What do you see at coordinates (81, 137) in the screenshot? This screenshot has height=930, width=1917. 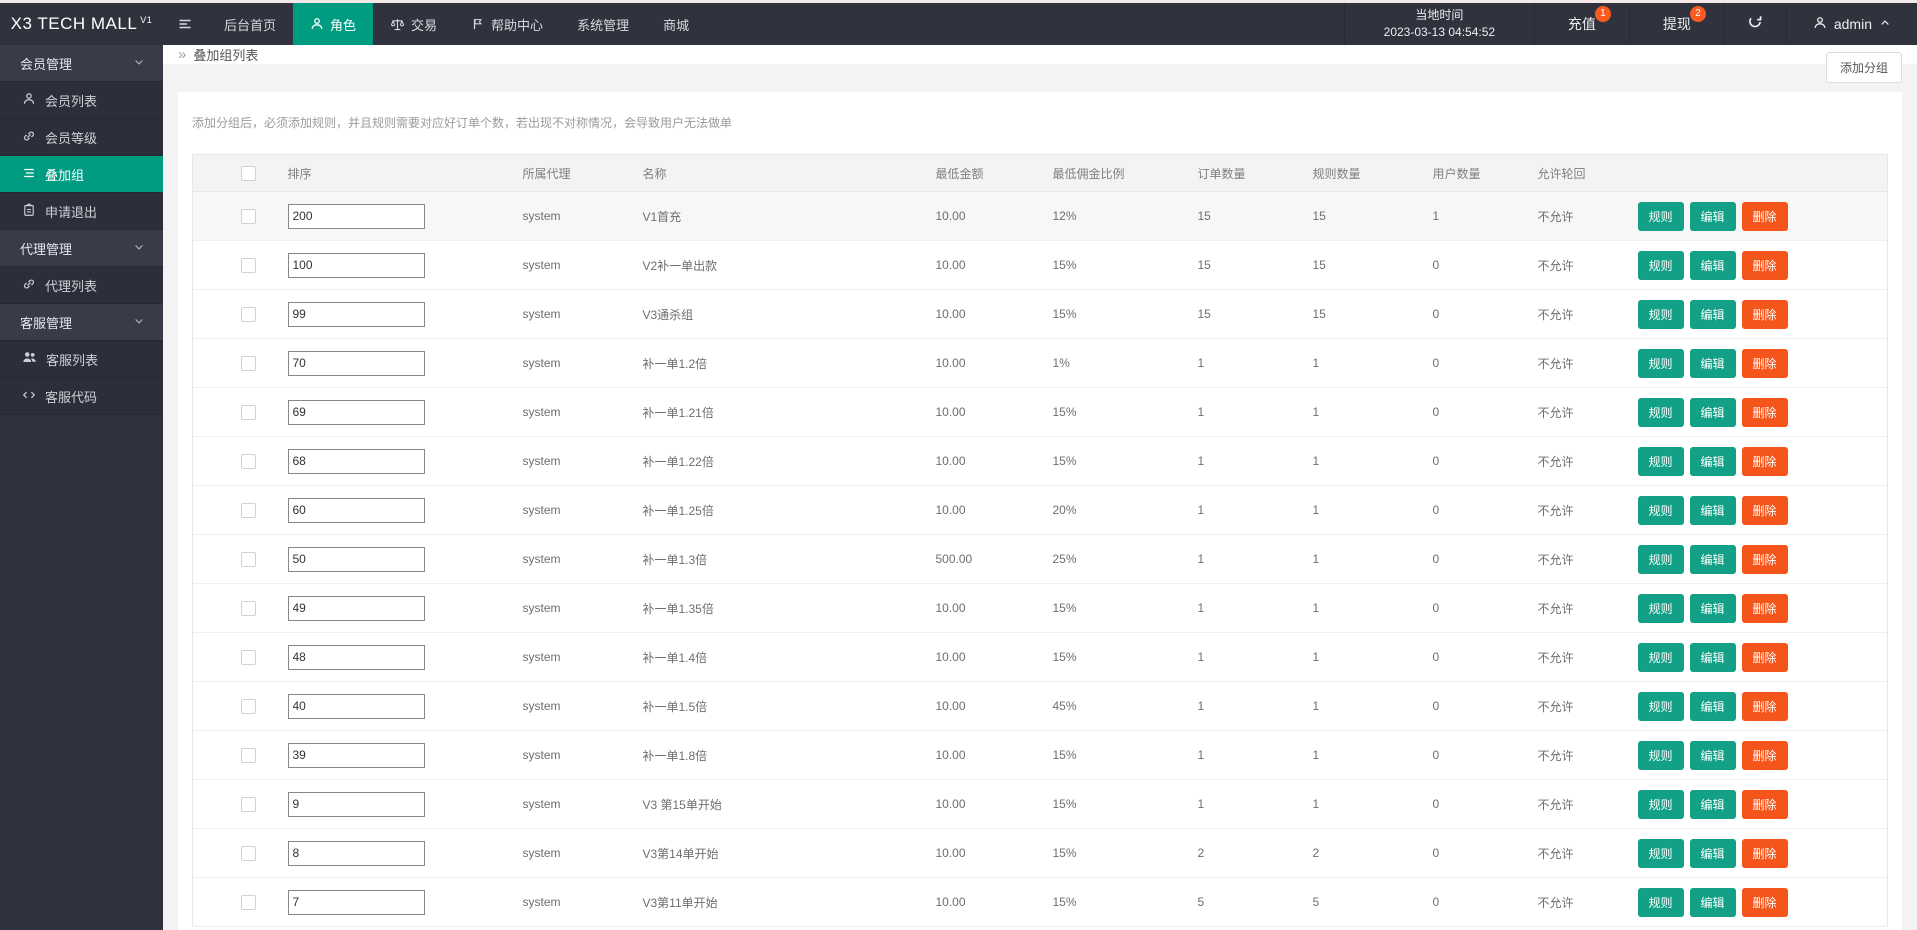 I see `sidebar-item-2: 会员等级` at bounding box center [81, 137].